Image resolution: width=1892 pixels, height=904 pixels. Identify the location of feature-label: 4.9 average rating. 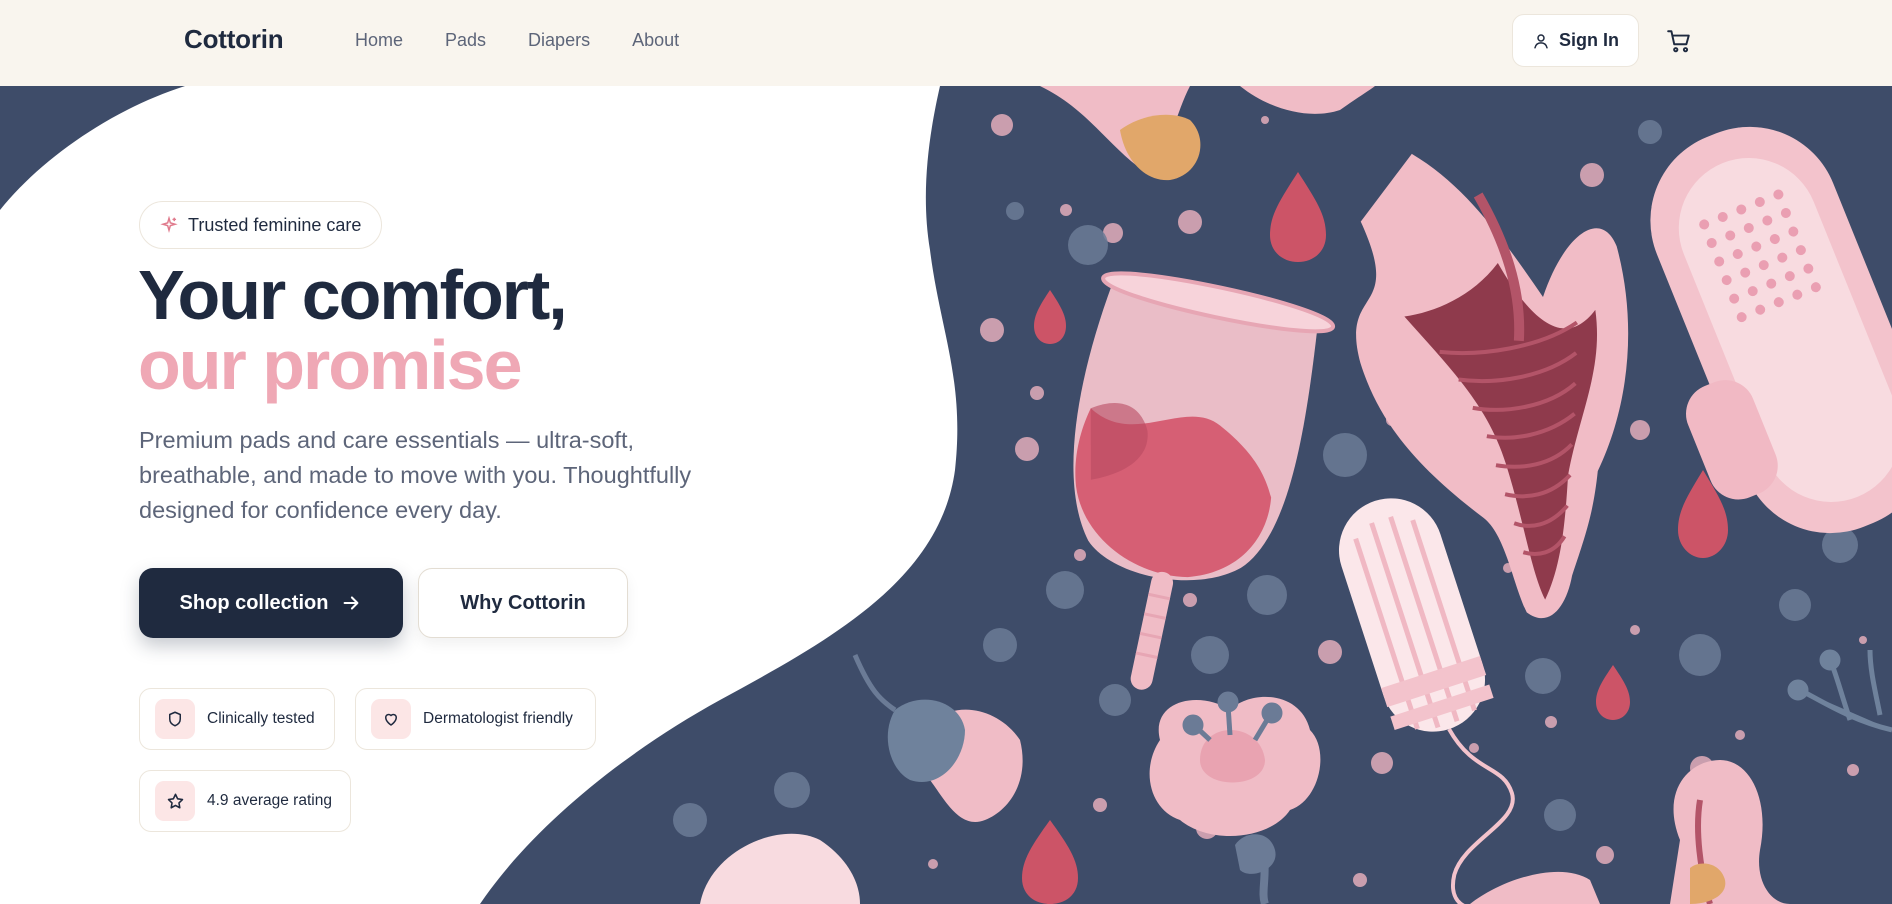
(269, 800).